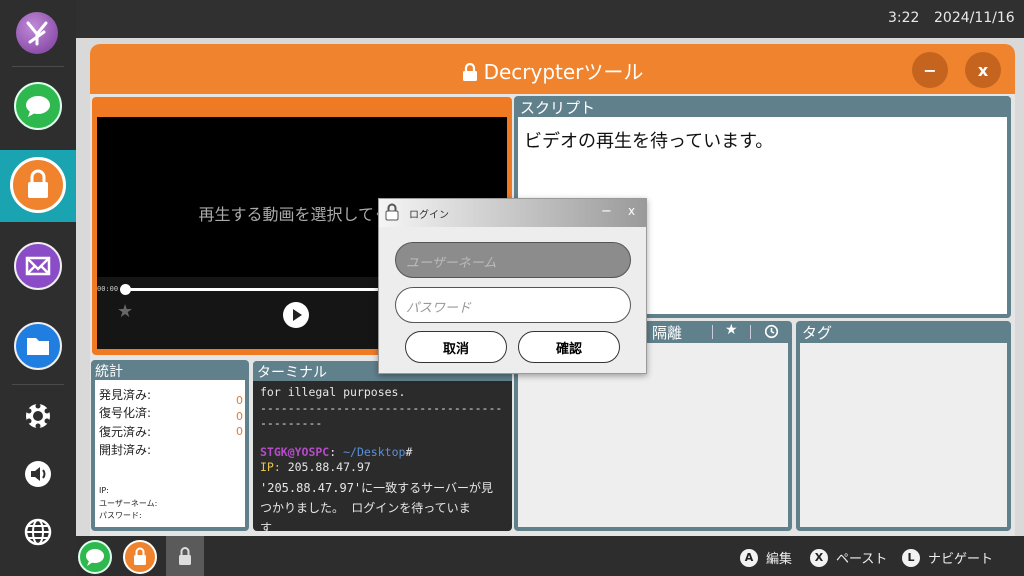 The width and height of the screenshot is (1024, 576). What do you see at coordinates (749, 557) in the screenshot?
I see `a-key-icon: A` at bounding box center [749, 557].